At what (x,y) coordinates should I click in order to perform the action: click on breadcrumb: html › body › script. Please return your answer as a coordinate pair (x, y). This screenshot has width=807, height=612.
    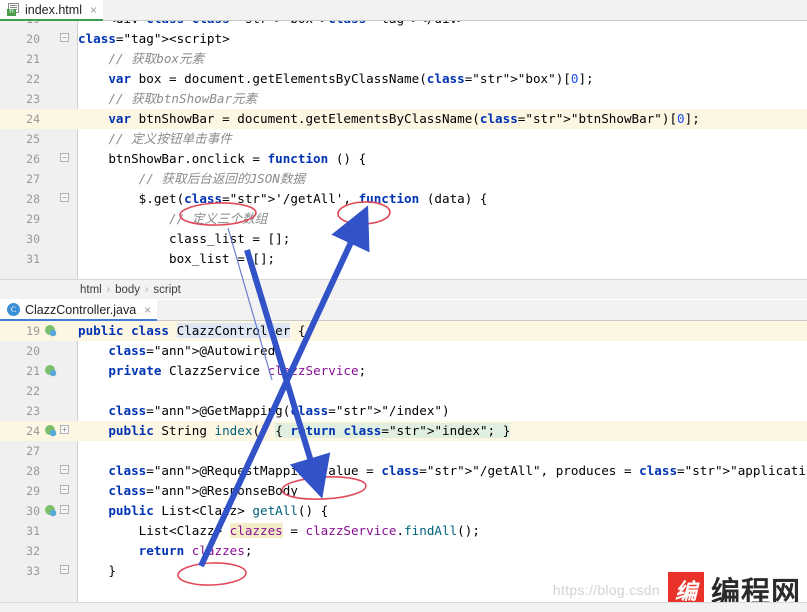
    Looking at the image, I should click on (403, 289).